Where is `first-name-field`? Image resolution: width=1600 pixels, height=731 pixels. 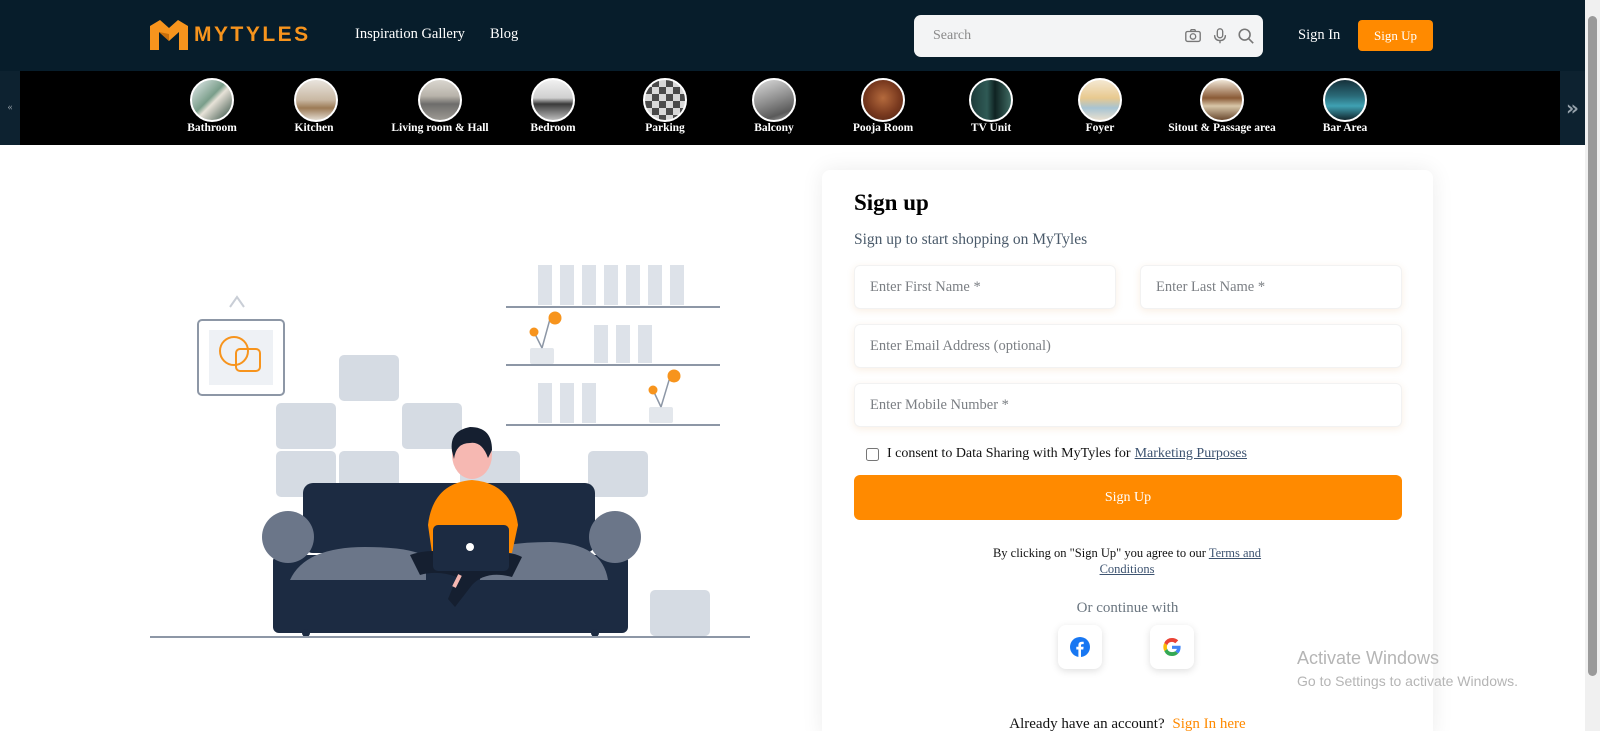
first-name-field is located at coordinates (985, 287).